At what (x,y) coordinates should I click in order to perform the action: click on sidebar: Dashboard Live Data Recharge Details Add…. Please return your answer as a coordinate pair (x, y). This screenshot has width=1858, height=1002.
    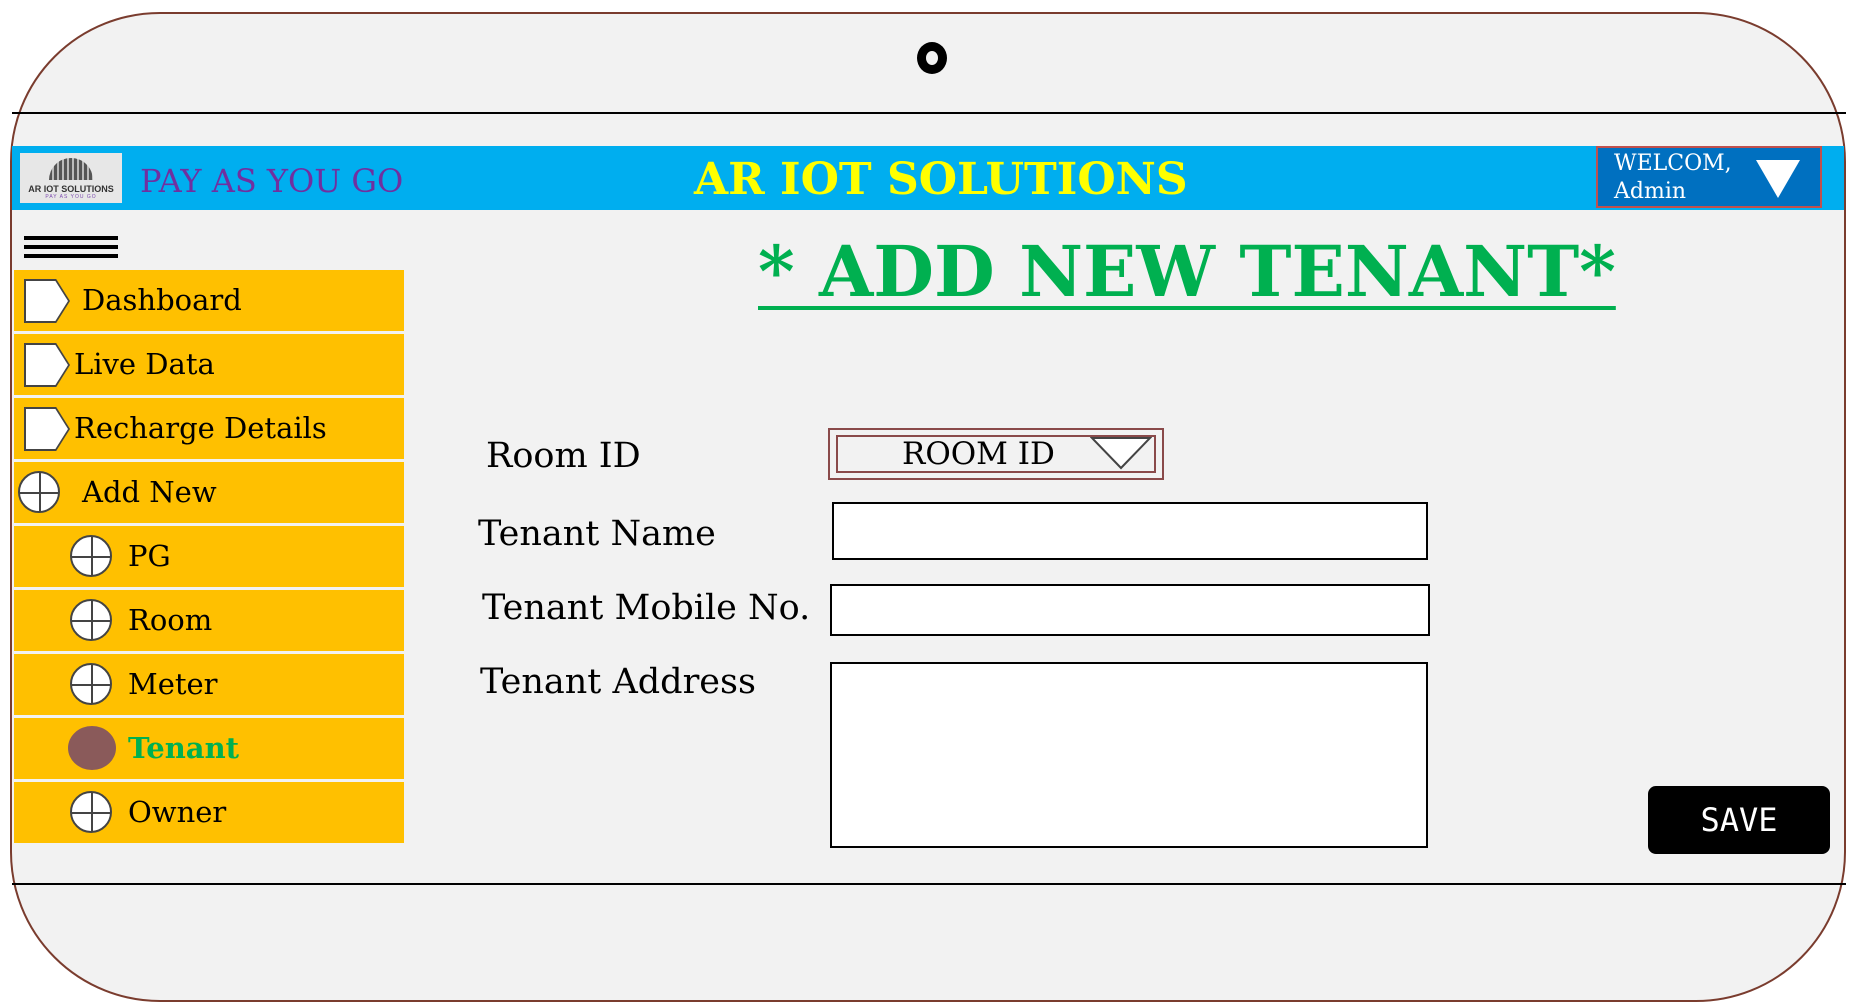
    Looking at the image, I should click on (209, 558).